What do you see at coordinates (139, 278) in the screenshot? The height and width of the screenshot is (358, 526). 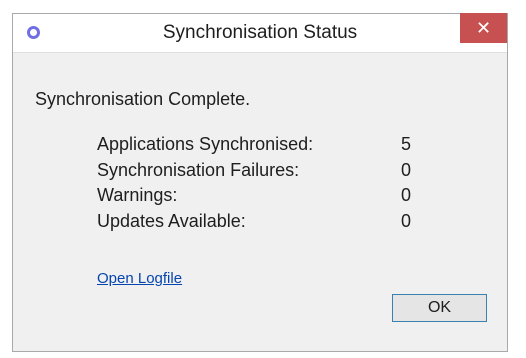 I see `open-logfile-link: Open Logfile` at bounding box center [139, 278].